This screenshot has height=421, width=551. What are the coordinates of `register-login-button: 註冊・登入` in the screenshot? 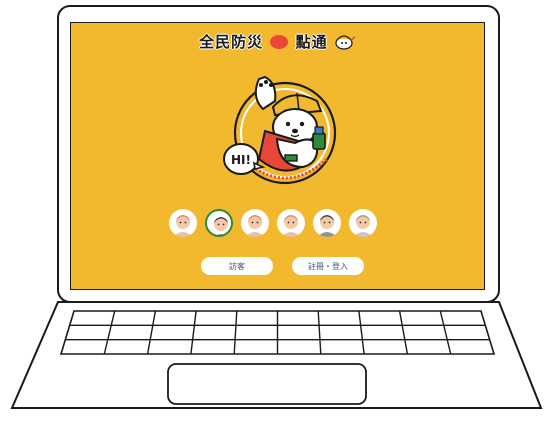 It's located at (328, 266).